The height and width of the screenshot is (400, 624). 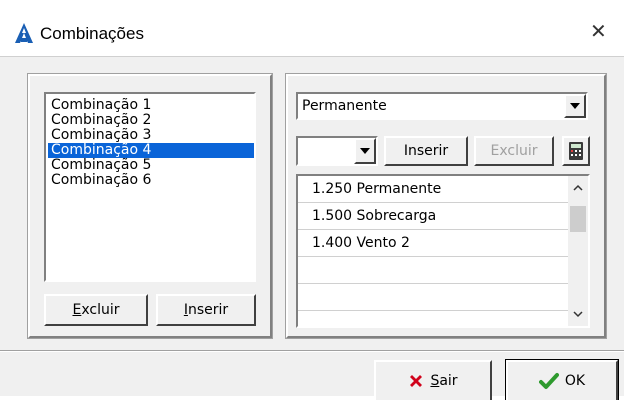 I want to click on grid-scrollbar, so click(x=578, y=251).